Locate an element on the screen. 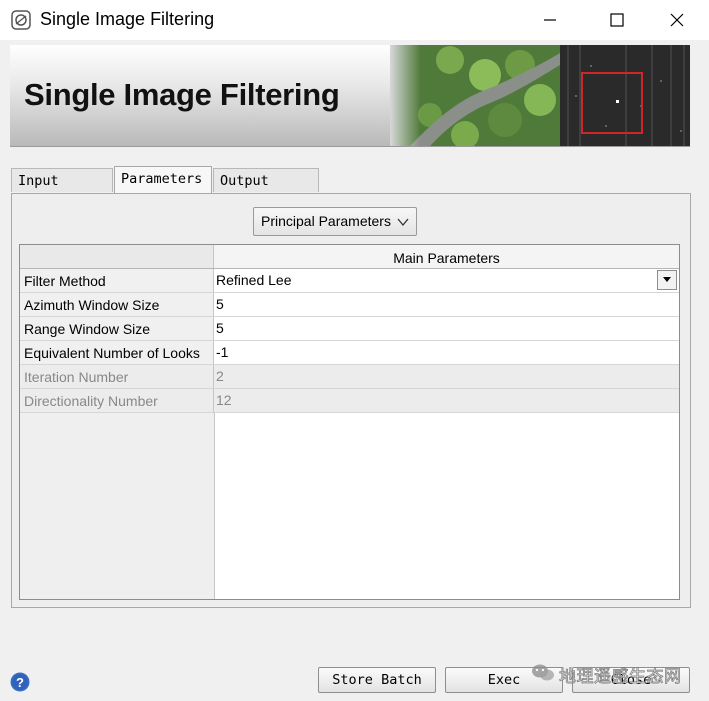 This screenshot has height=701, width=709. azimuth-window-size-field: 5 is located at coordinates (446, 305).